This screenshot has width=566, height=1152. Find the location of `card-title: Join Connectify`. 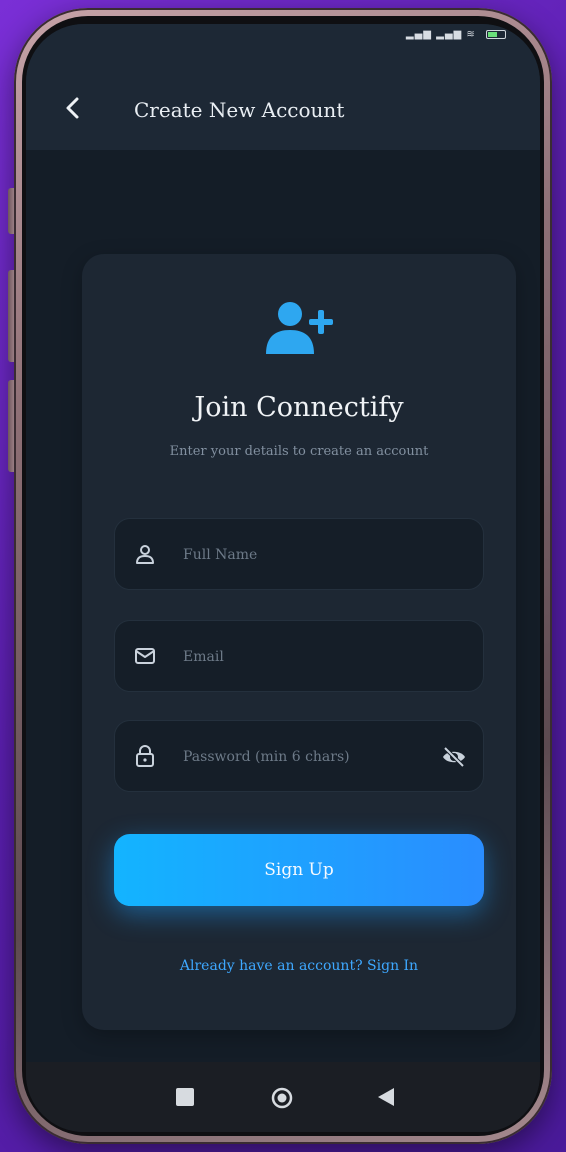

card-title: Join Connectify is located at coordinates (299, 407).